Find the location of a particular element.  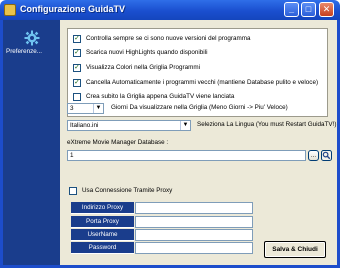

save-and-close-button: Salva & Chiudi is located at coordinates (295, 249).